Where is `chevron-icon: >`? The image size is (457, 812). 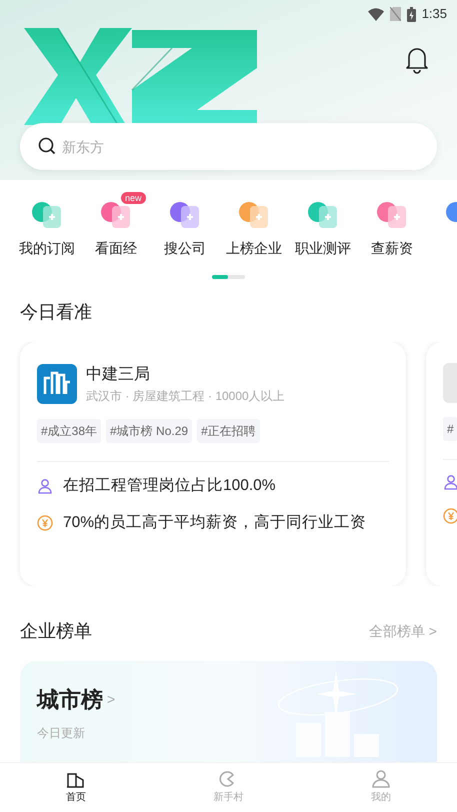 chevron-icon: > is located at coordinates (111, 699).